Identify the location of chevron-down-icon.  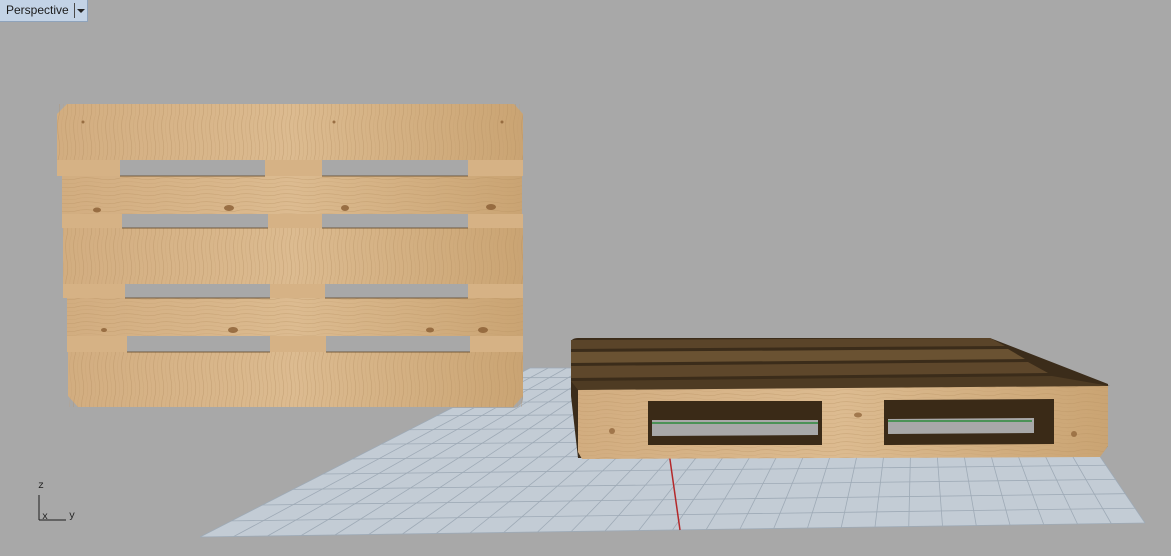
(81, 10).